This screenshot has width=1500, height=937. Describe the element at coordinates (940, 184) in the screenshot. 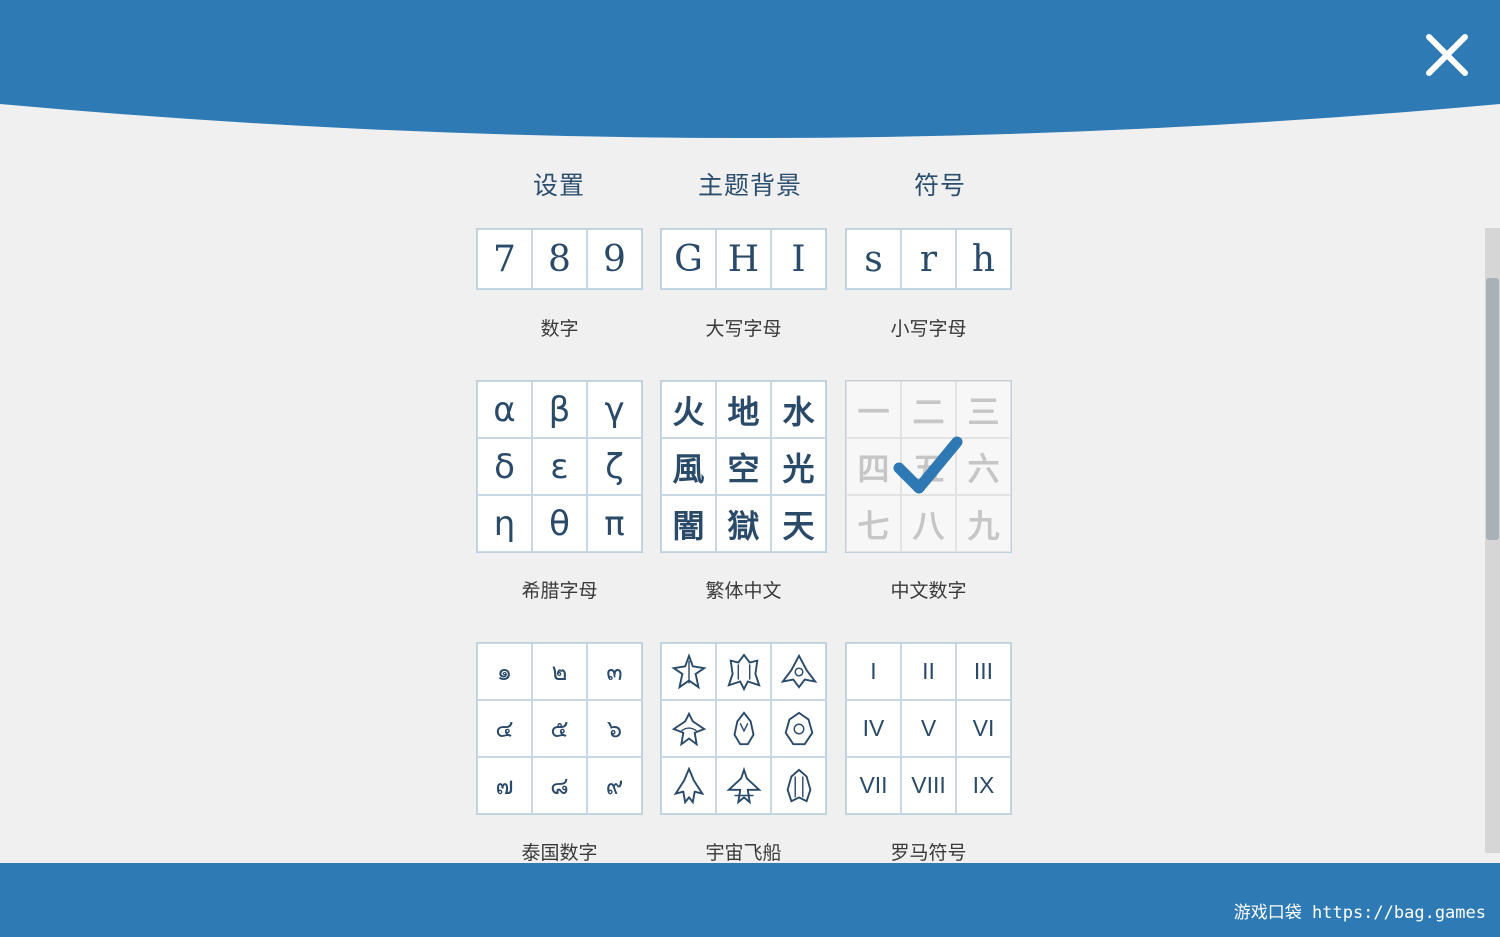

I see `tab-symbols: 符号` at that location.